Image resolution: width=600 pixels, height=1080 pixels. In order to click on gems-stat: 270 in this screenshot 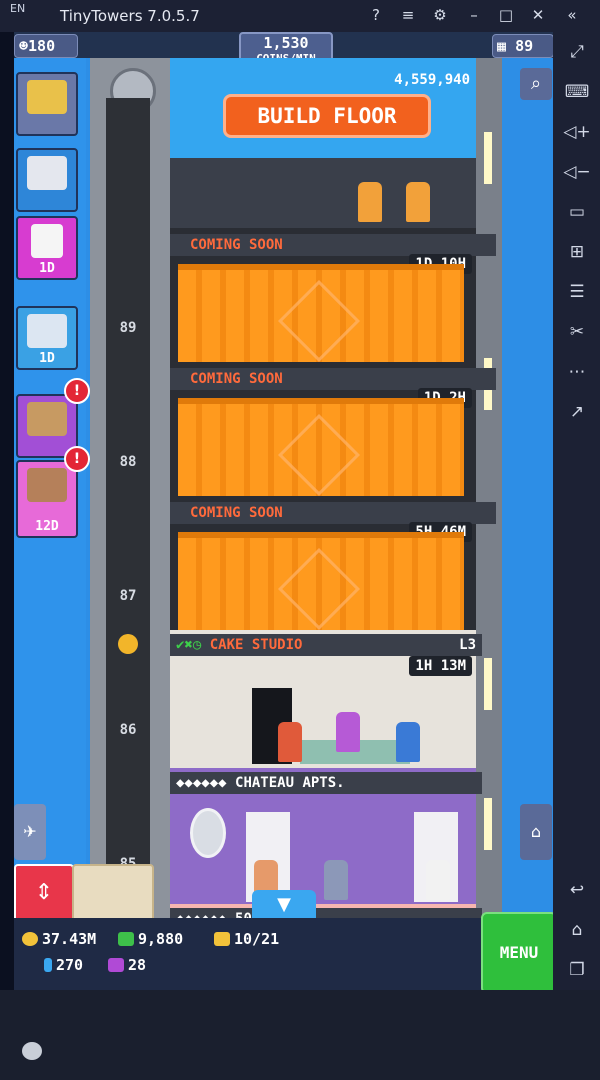, I will do `click(63, 965)`.